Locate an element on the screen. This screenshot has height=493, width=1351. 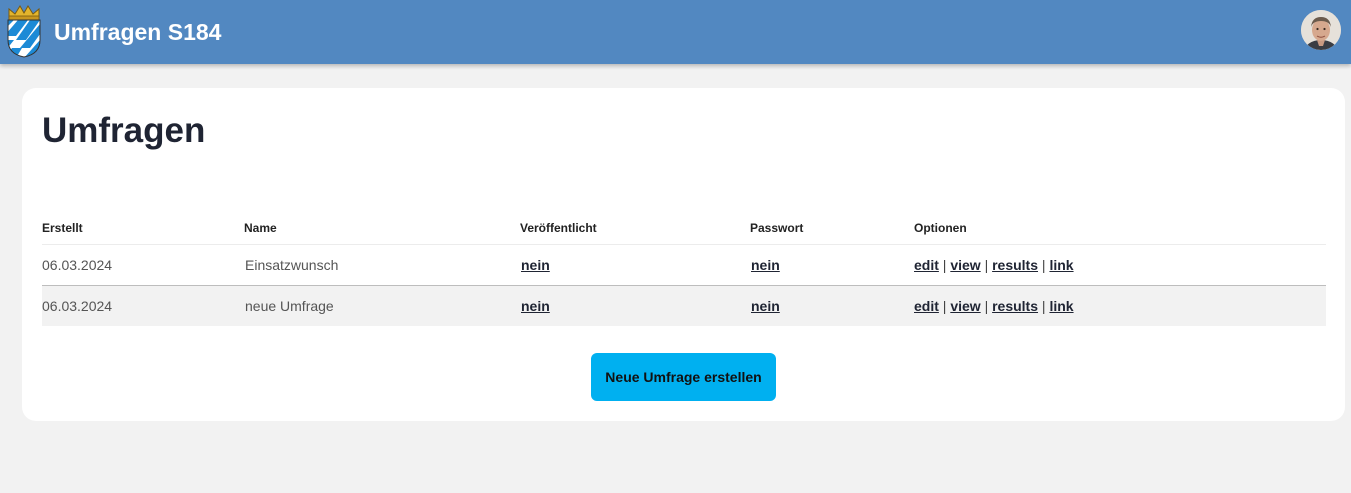
column-header-veroeffentlicht: Veröffentlicht is located at coordinates (558, 228).